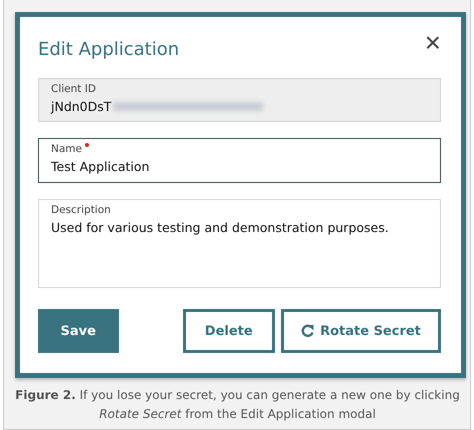 Image resolution: width=474 pixels, height=430 pixels. What do you see at coordinates (109, 49) in the screenshot?
I see `modal-title: Edit Application` at bounding box center [109, 49].